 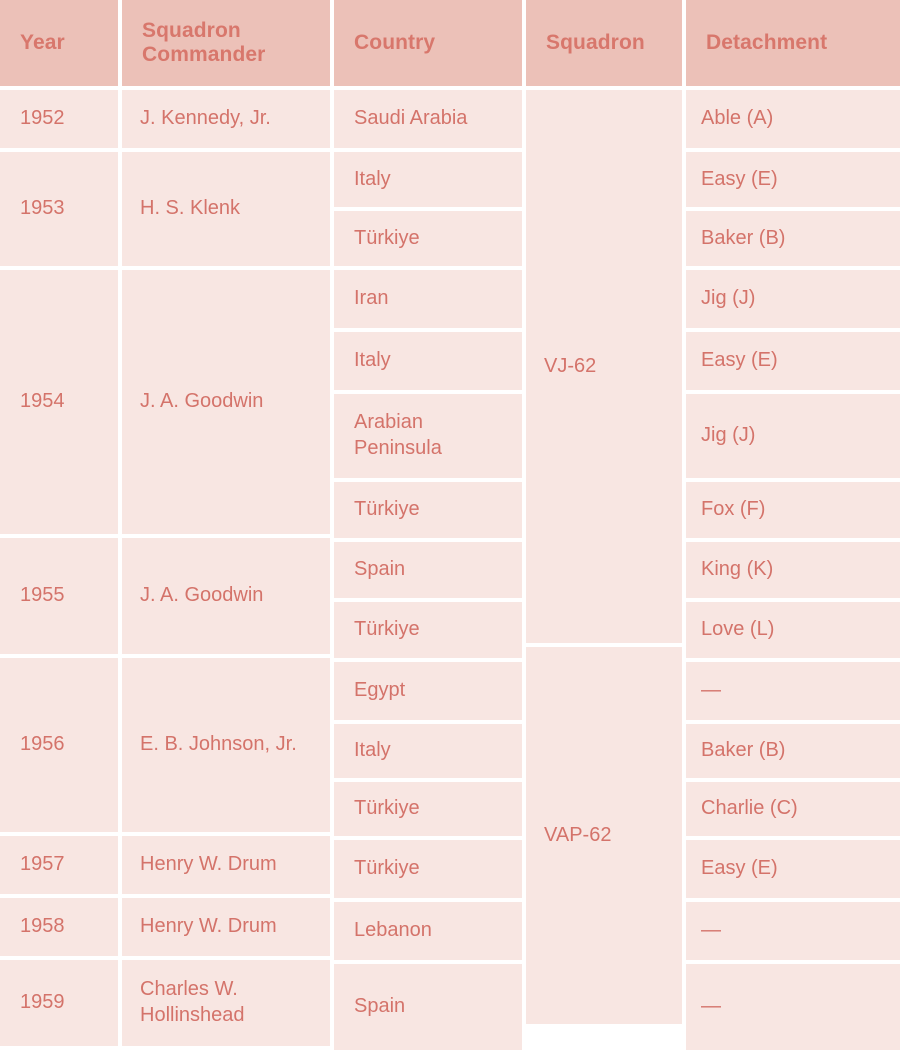 I want to click on cell-commander-text: H. S. Klenk, so click(x=190, y=208).